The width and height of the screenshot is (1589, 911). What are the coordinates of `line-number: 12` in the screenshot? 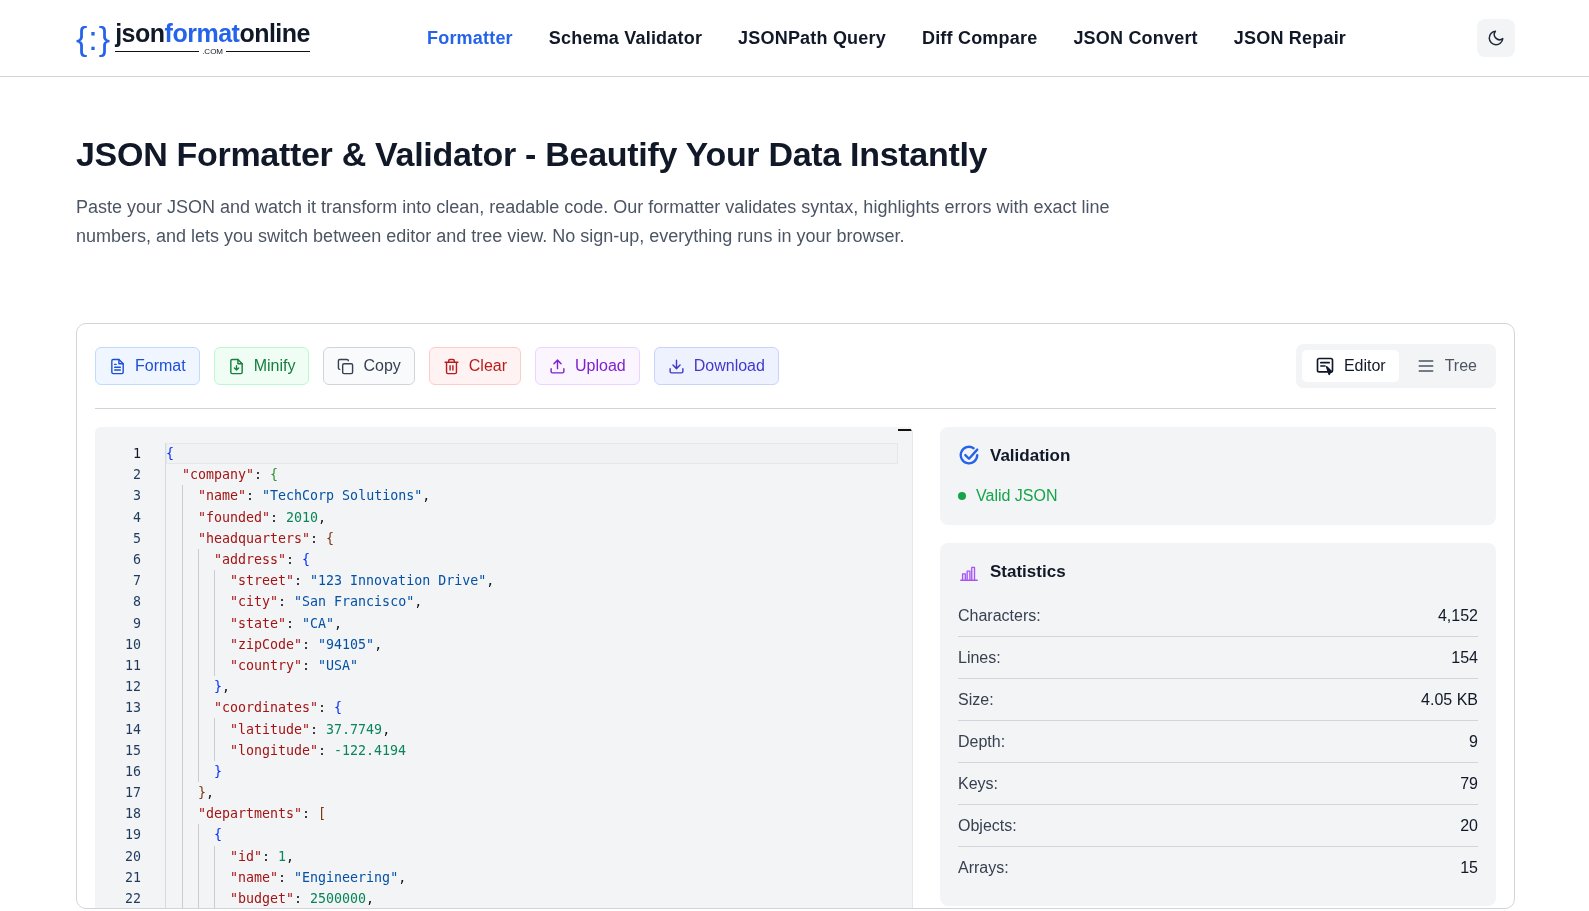 It's located at (133, 687).